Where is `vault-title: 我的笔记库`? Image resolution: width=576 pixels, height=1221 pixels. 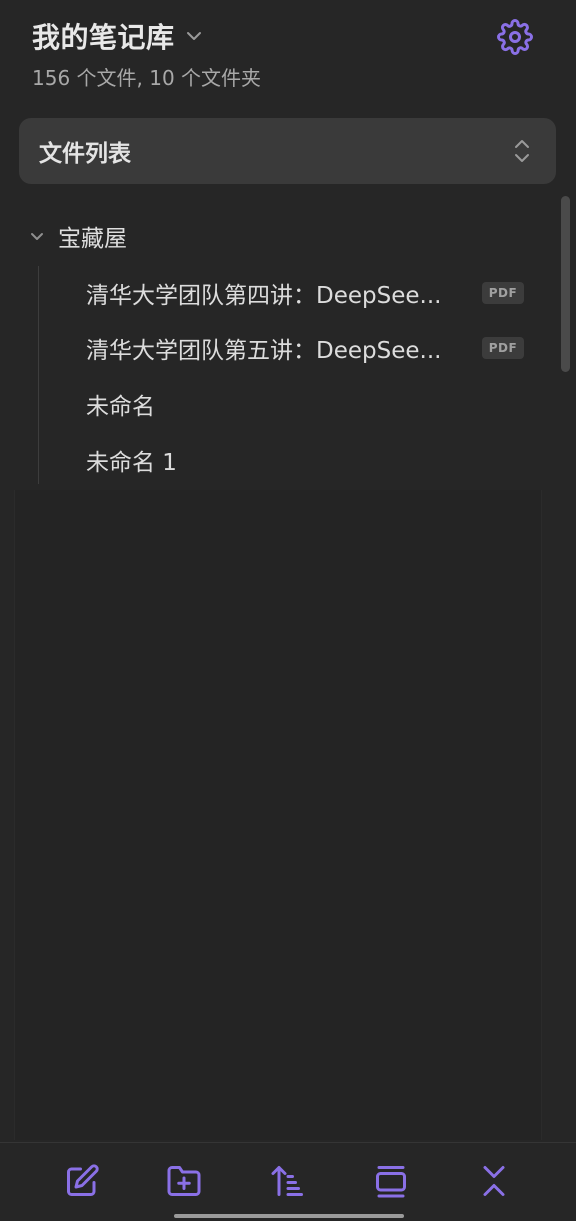
vault-title: 我的笔记库 is located at coordinates (103, 37).